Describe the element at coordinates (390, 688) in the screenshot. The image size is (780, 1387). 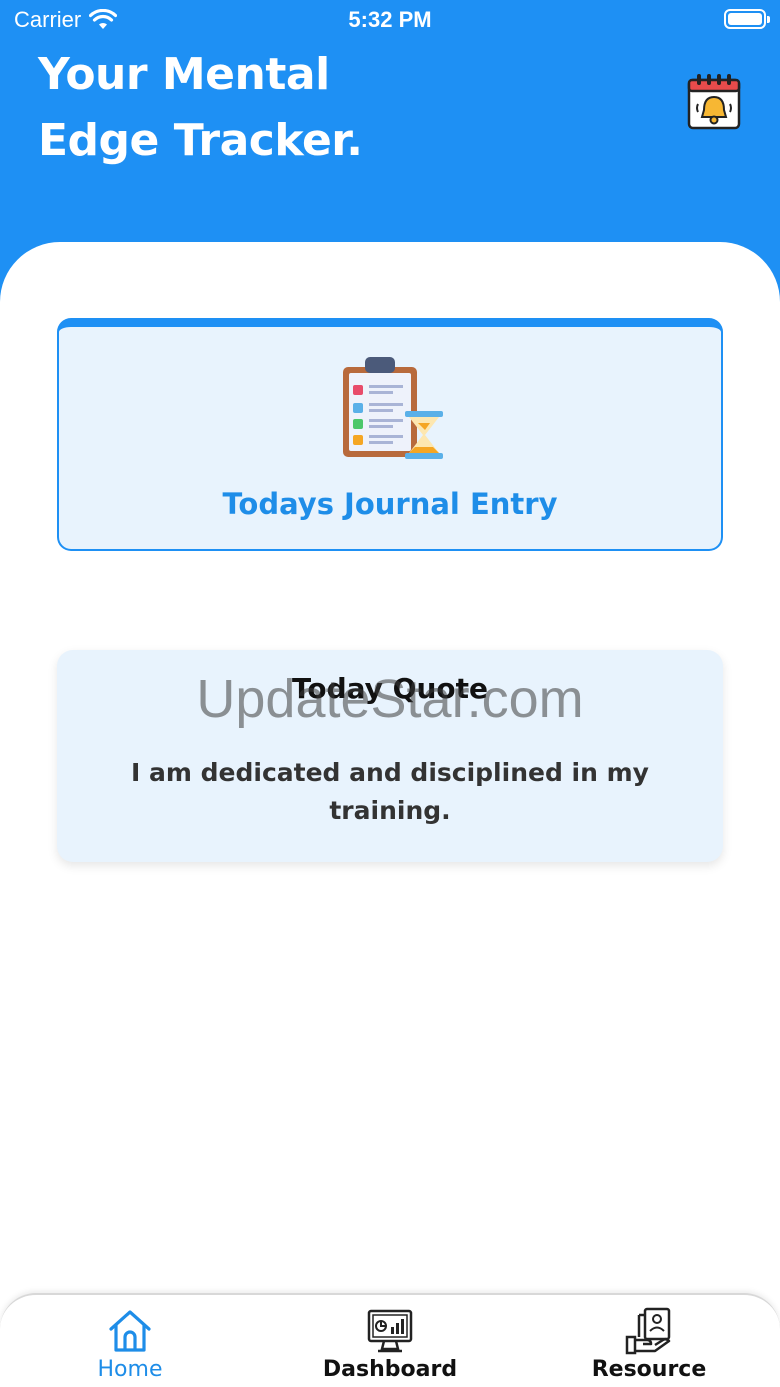
I see `quote-title: Today Quote` at that location.